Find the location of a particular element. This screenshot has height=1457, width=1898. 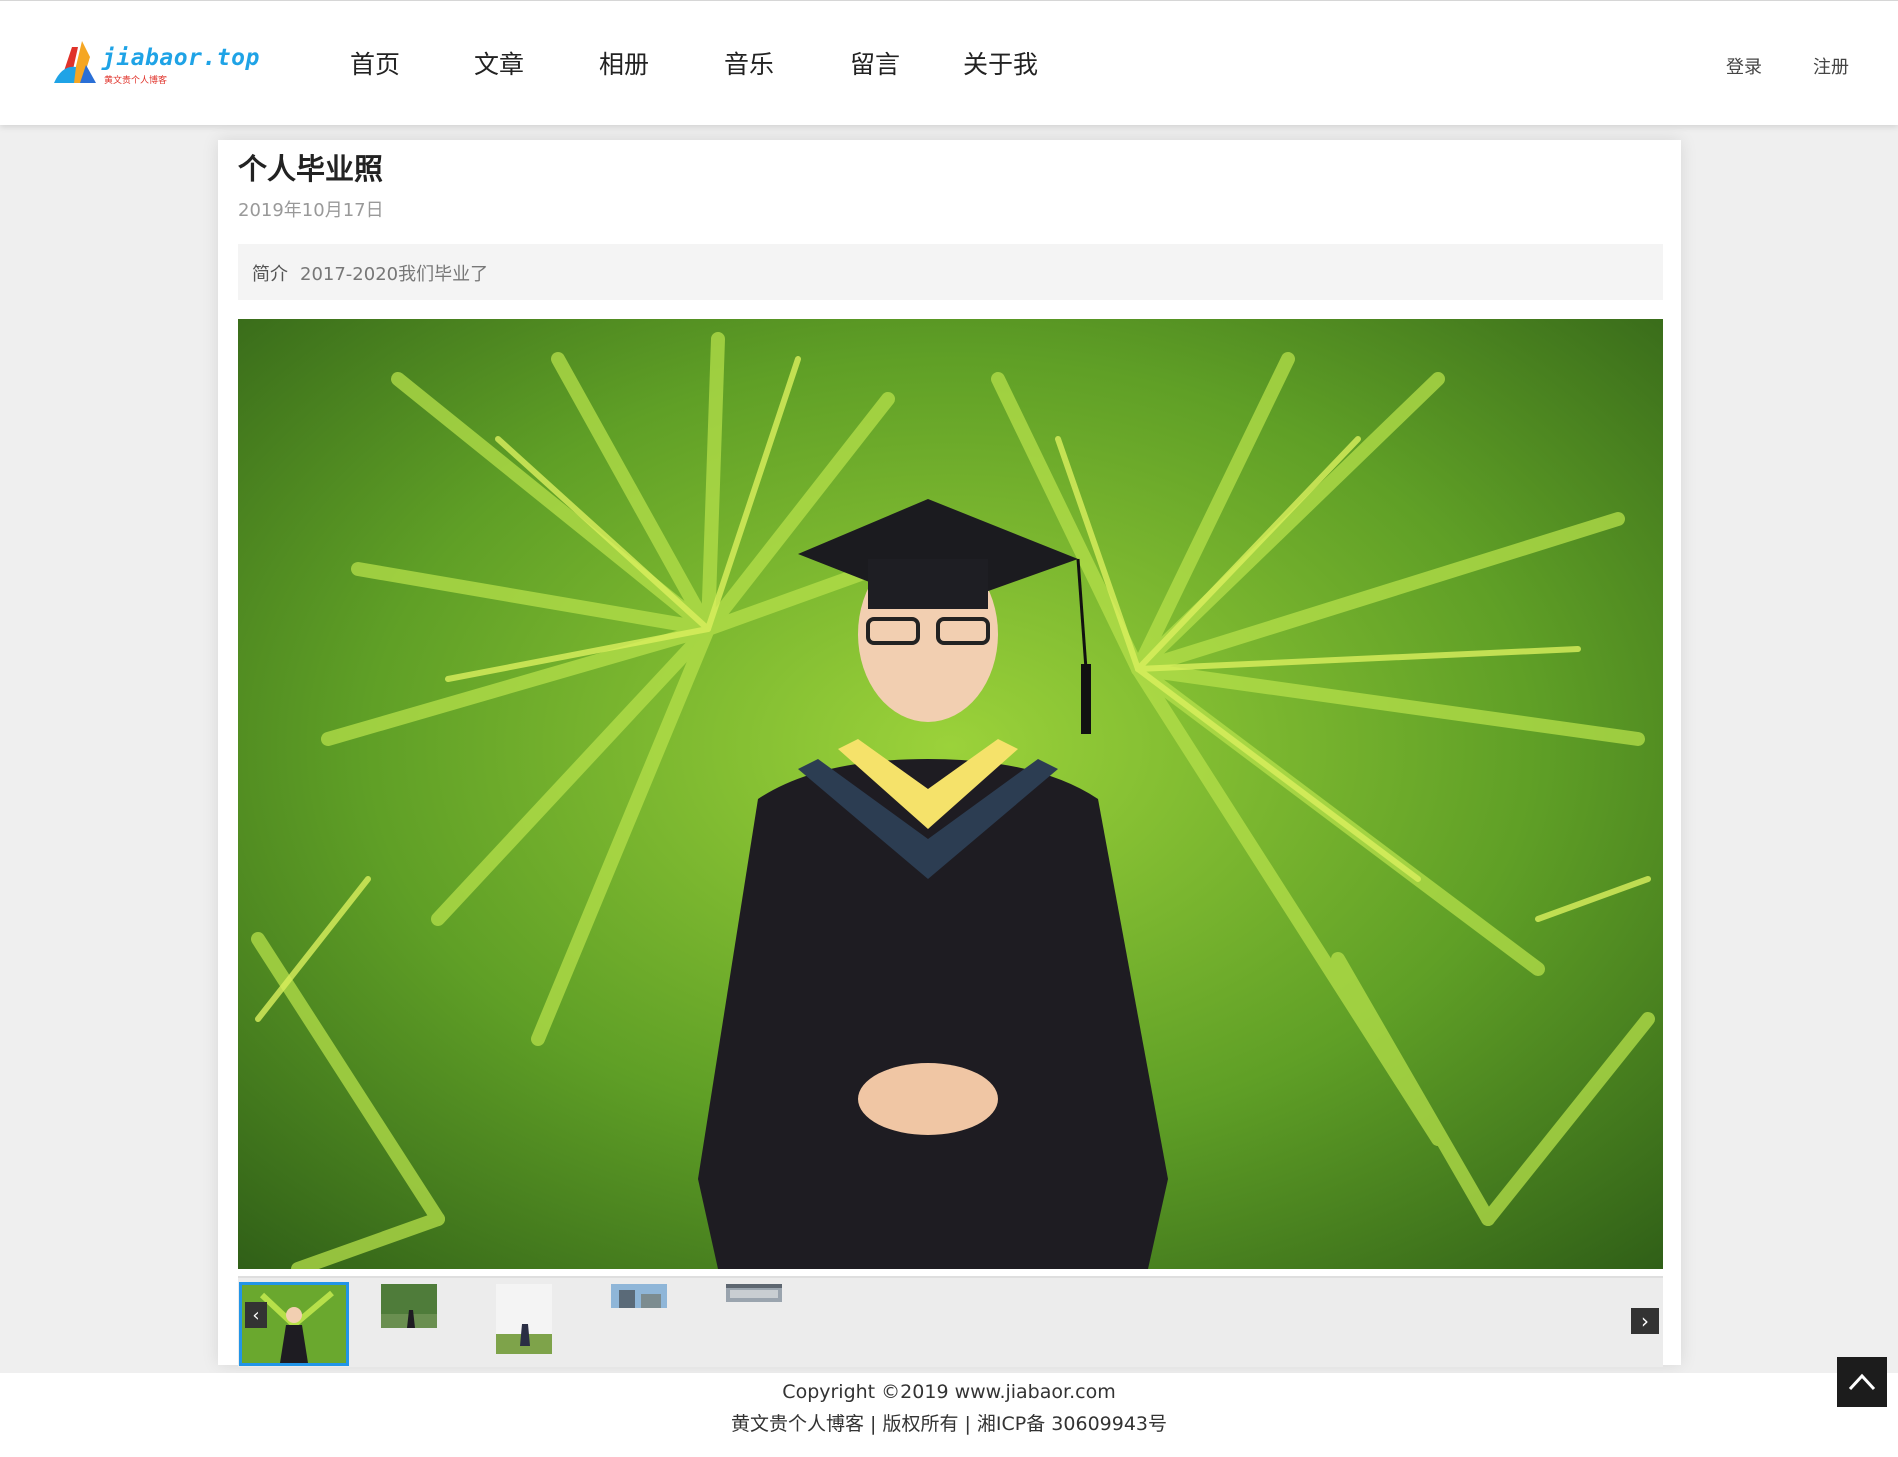

back-to-top-button is located at coordinates (1862, 1382).